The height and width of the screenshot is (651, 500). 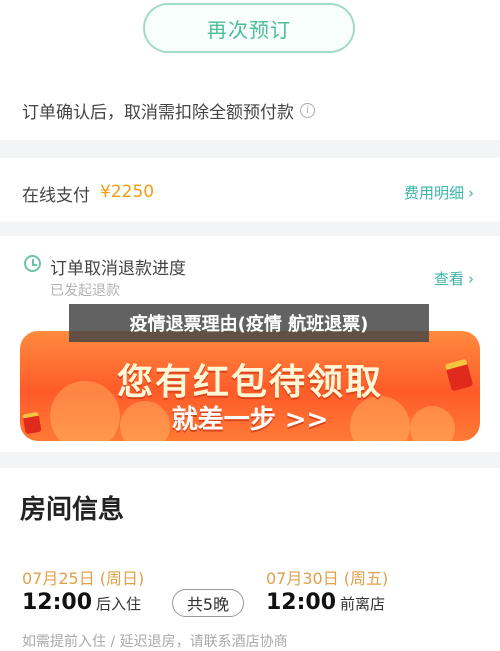 I want to click on view-refund-link: 查看 ›, so click(x=454, y=278).